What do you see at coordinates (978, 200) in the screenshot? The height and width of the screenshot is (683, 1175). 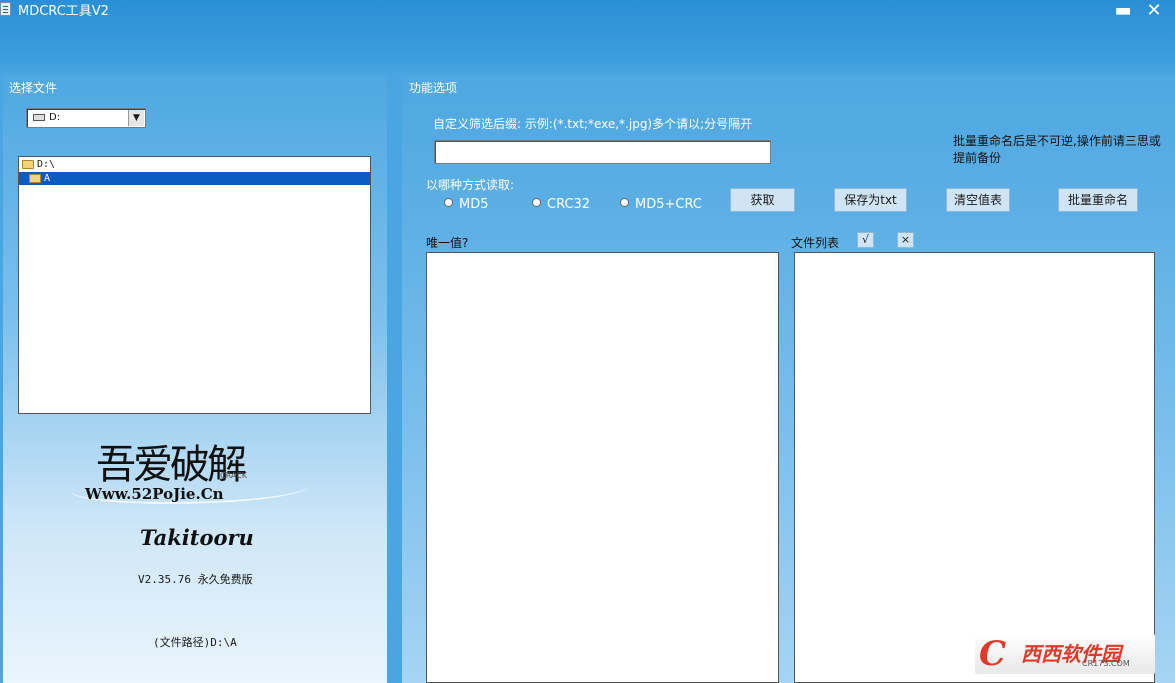 I see `clear-table-button: 清空值表` at bounding box center [978, 200].